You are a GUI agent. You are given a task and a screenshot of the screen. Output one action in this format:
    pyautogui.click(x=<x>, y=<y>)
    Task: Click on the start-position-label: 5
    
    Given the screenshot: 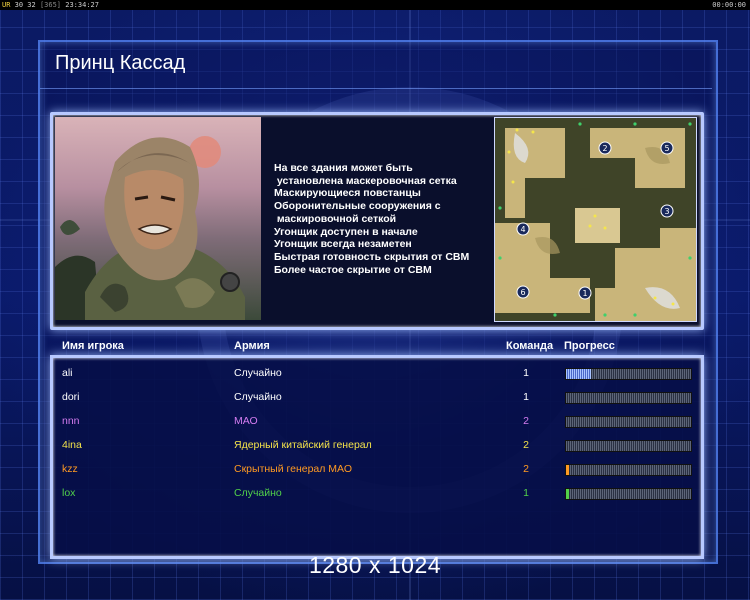 What is the action you would take?
    pyautogui.click(x=666, y=148)
    